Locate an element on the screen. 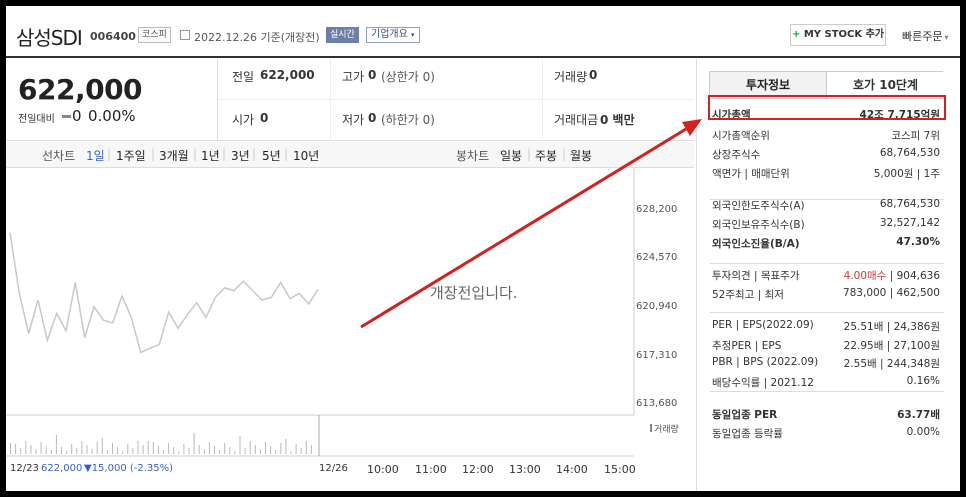 This screenshot has width=966, height=497. info-row: 배당수익률 | 2021.12 0.16% is located at coordinates (826, 383).